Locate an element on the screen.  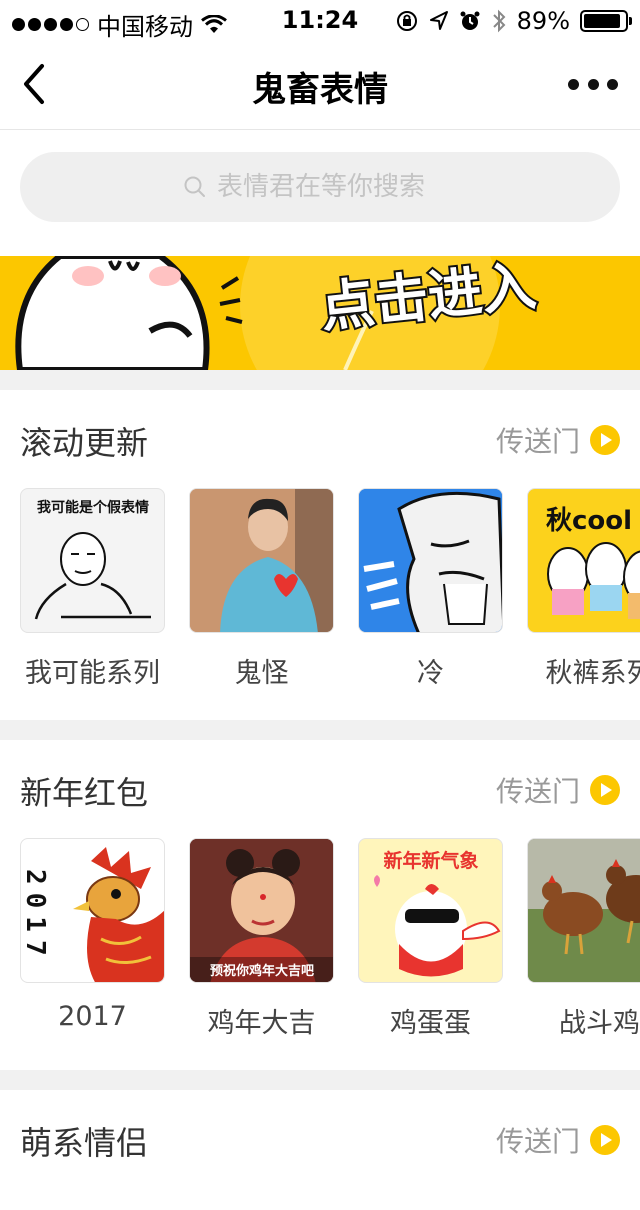
alarm-icon is located at coordinates (470, 20).